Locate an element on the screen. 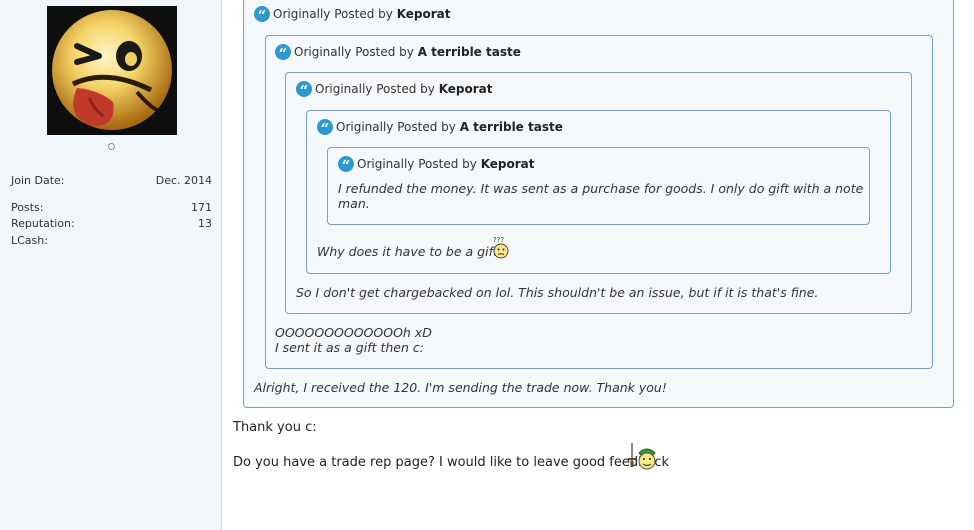 The width and height of the screenshot is (974, 530). posts-value: 171 is located at coordinates (201, 207).